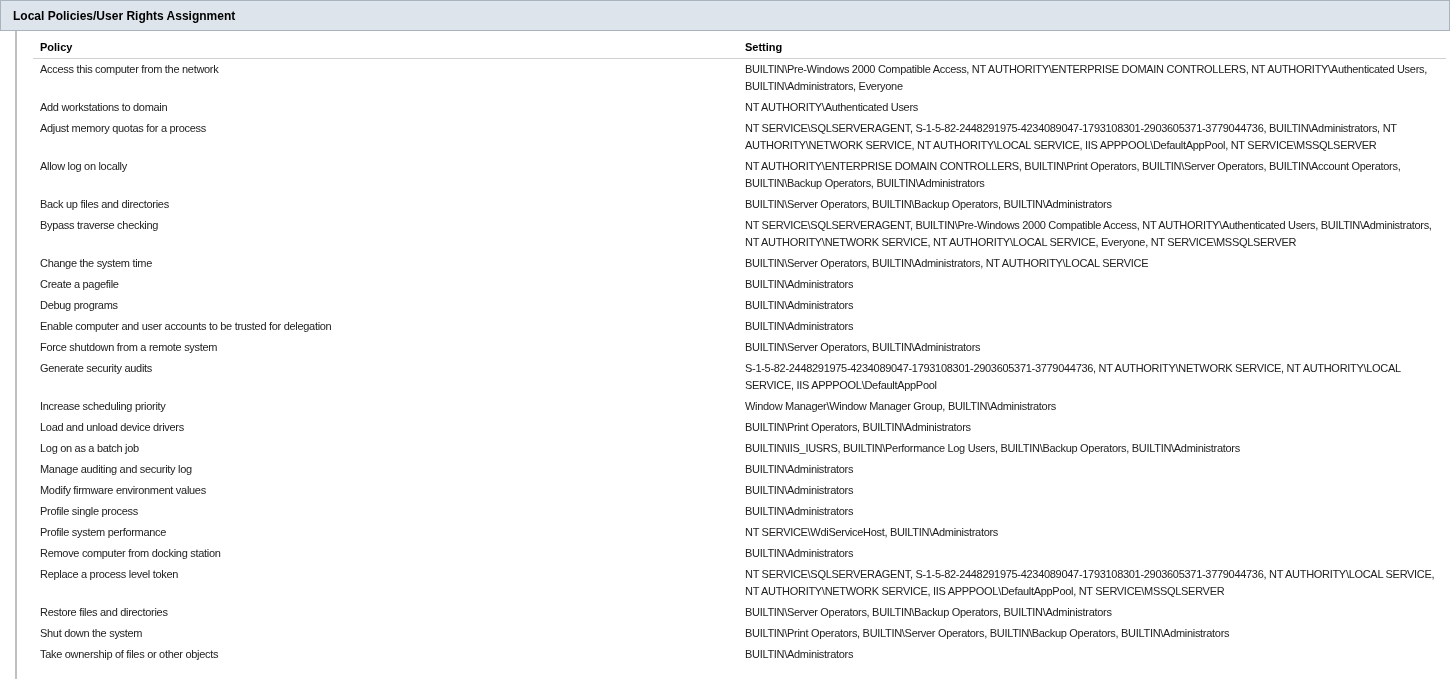 Image resolution: width=1450 pixels, height=679 pixels. I want to click on policy-cell-text: Restore files and directories, so click(104, 612).